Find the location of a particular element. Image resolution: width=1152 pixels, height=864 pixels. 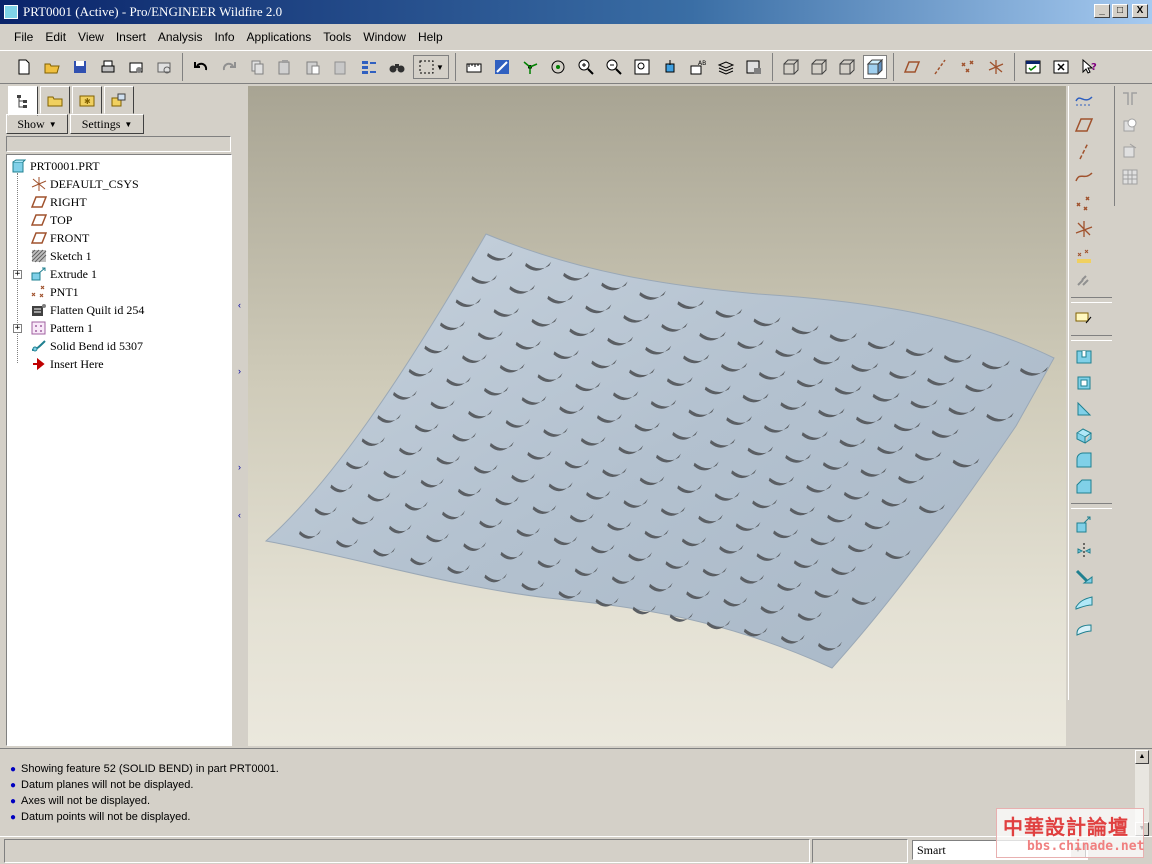

csys-tool-icon is located at coordinates (1084, 229).